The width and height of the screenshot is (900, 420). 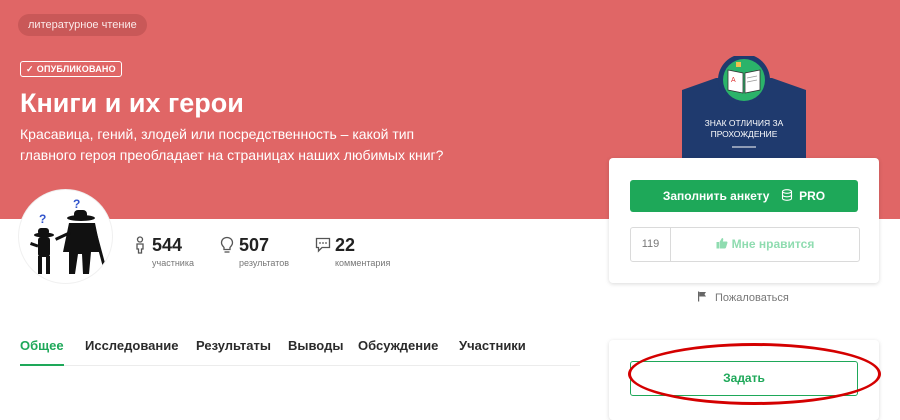 What do you see at coordinates (173, 263) in the screenshot?
I see `participants-label: участника` at bounding box center [173, 263].